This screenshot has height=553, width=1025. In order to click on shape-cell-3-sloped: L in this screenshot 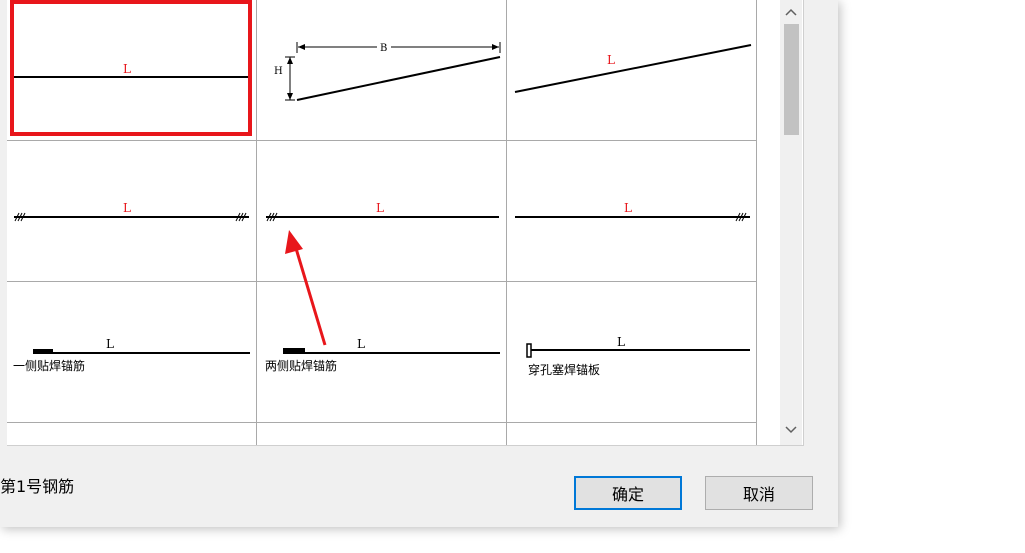, I will do `click(632, 70)`.